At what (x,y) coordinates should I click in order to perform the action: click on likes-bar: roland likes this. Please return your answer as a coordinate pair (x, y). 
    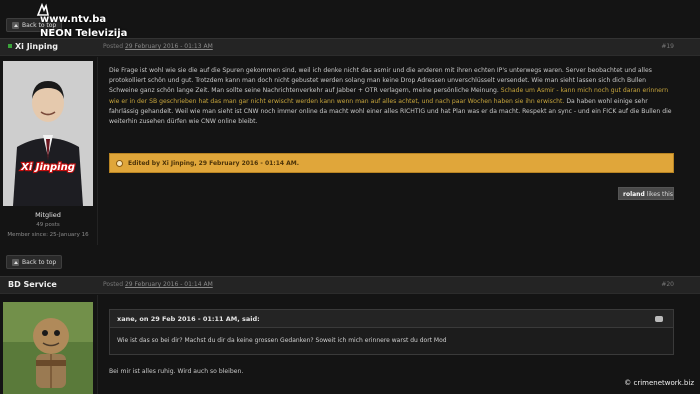
    Looking at the image, I should click on (646, 193).